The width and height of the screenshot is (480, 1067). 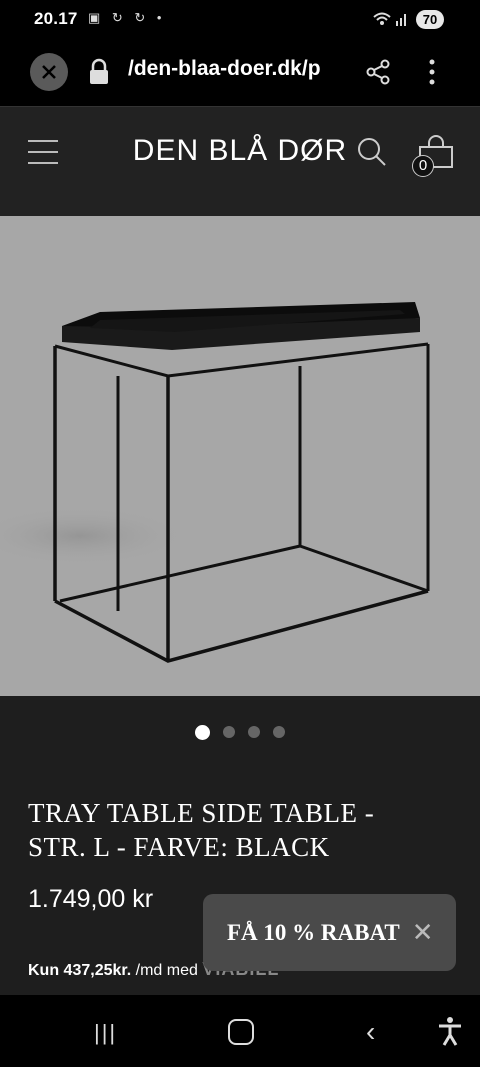 What do you see at coordinates (430, 19) in the screenshot?
I see `battery-icon: 70` at bounding box center [430, 19].